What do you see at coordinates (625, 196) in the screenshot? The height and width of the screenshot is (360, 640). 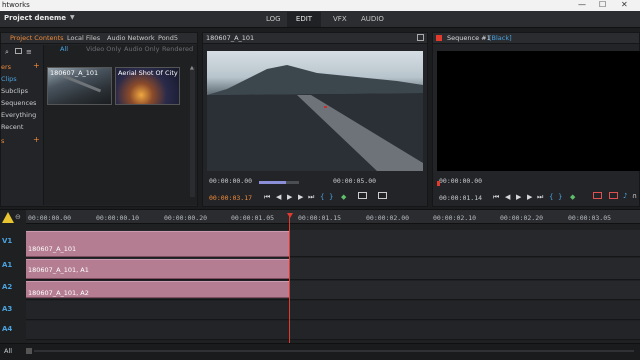 I see `audio-mixer-icon: ♪` at bounding box center [625, 196].